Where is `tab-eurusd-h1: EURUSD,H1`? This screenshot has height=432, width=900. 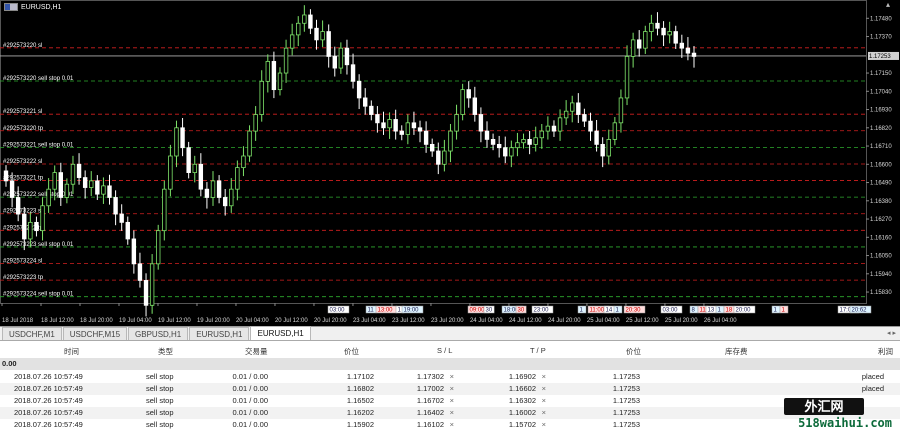 tab-eurusd-h1: EURUSD,H1 is located at coordinates (219, 333).